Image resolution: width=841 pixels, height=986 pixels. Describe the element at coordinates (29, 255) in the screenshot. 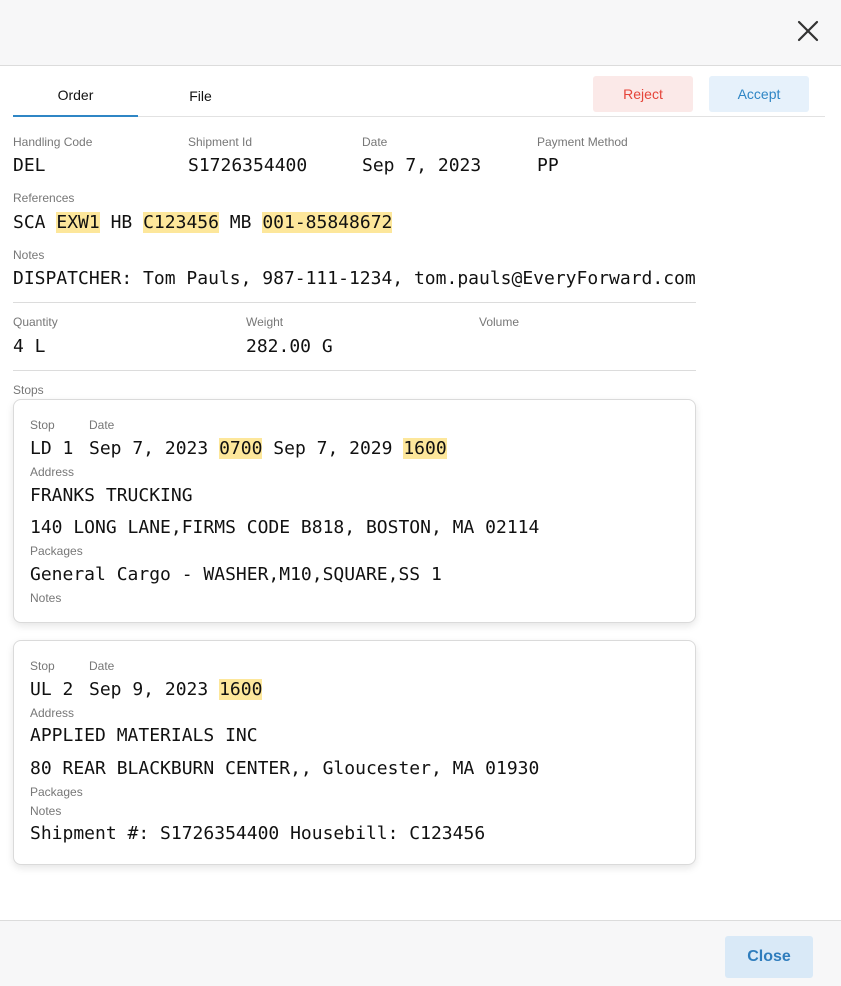

I see `notes-label: Notes` at that location.